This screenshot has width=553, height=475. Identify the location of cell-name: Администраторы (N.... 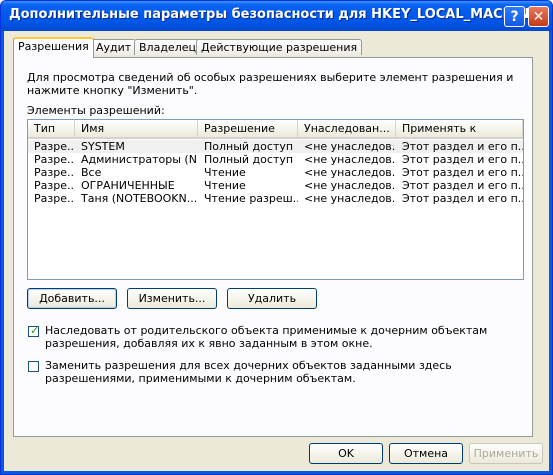
(139, 159).